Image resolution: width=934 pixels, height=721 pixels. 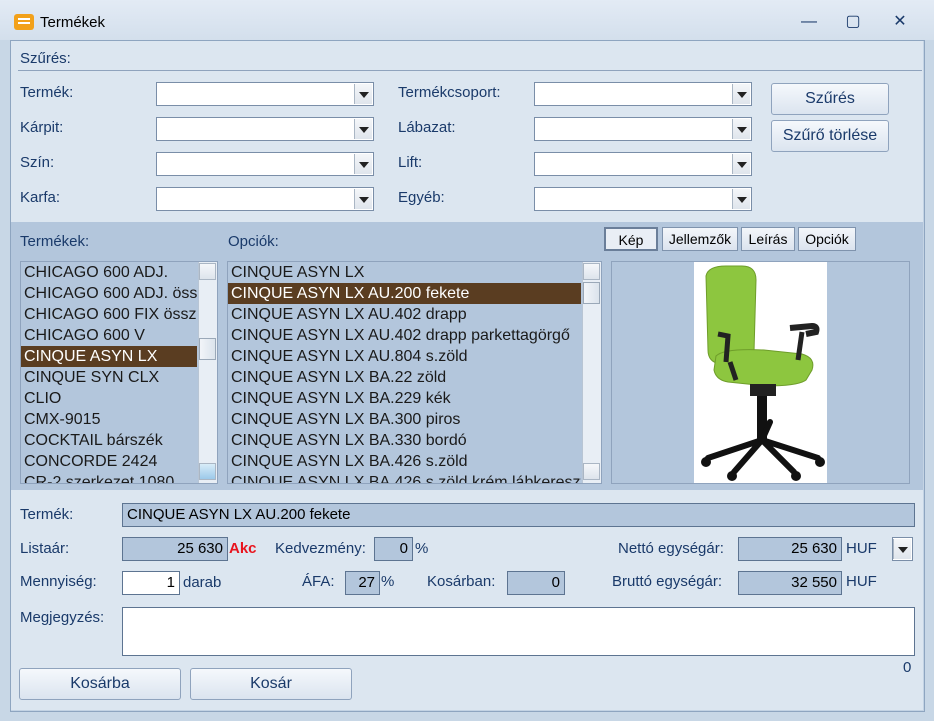 What do you see at coordinates (467, 20) in the screenshot?
I see `title-bar` at bounding box center [467, 20].